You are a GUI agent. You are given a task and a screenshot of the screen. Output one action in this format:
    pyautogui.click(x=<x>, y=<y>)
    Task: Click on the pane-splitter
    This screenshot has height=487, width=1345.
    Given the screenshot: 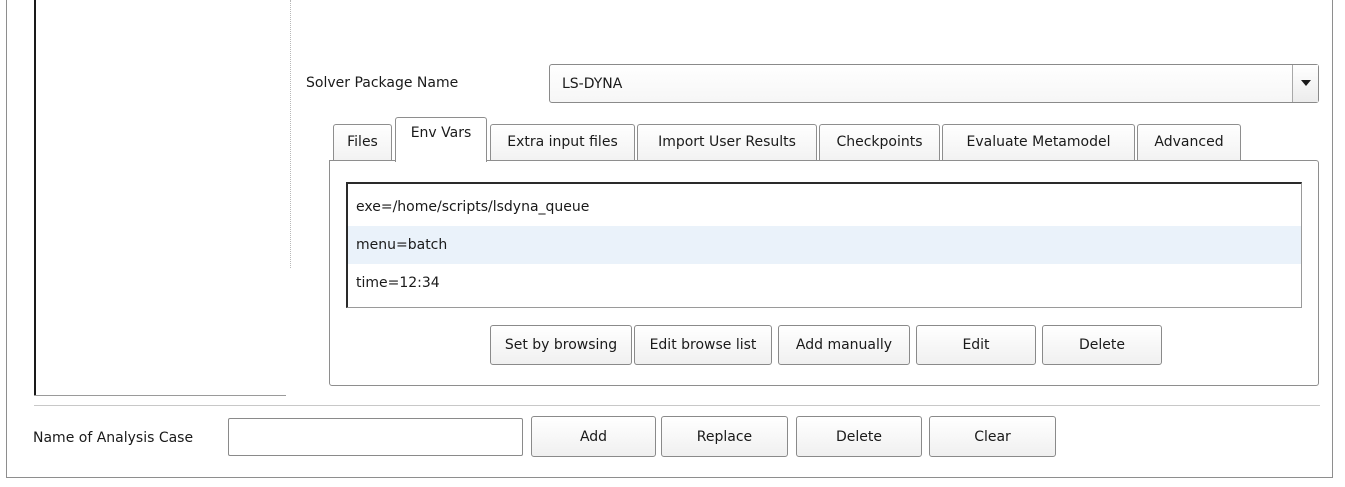 What is the action you would take?
    pyautogui.click(x=290, y=134)
    